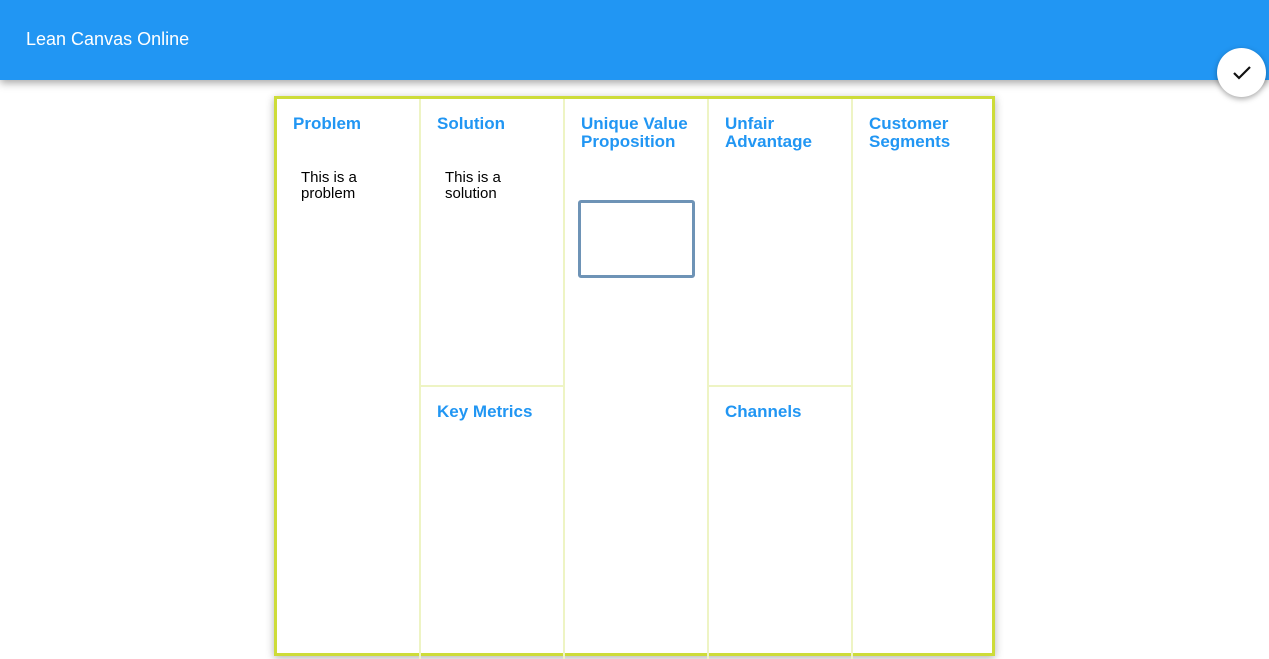  I want to click on solution-note: This is a solution, so click(495, 186).